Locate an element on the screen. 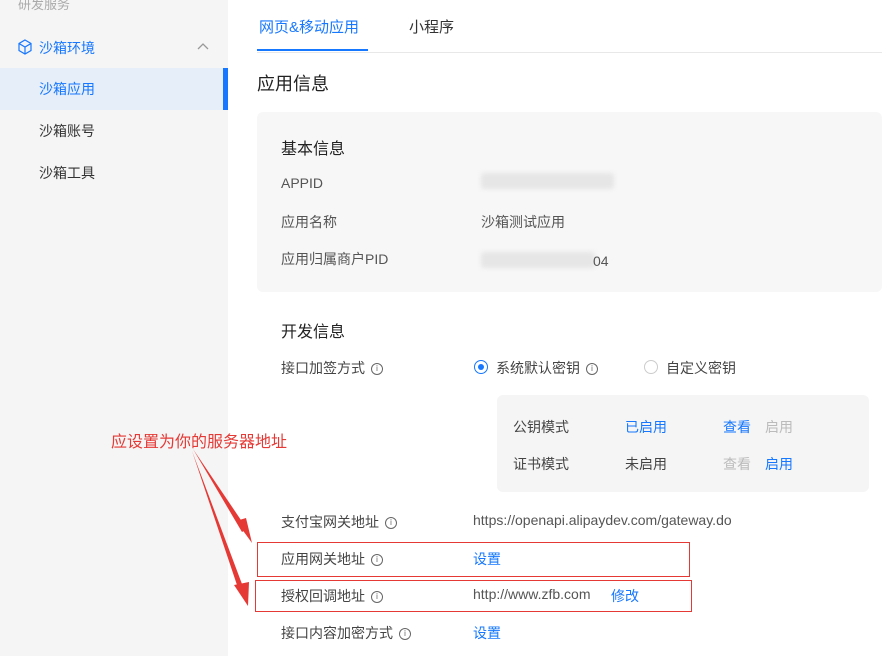  annotation-arrows is located at coordinates (222, 527).